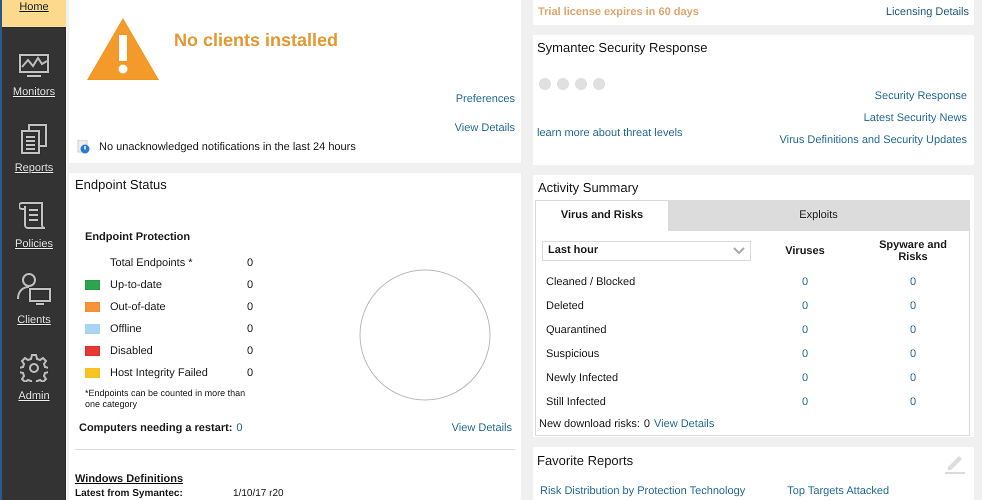 Image resolution: width=982 pixels, height=500 pixels. What do you see at coordinates (576, 402) in the screenshot?
I see `row-label: Still Infected` at bounding box center [576, 402].